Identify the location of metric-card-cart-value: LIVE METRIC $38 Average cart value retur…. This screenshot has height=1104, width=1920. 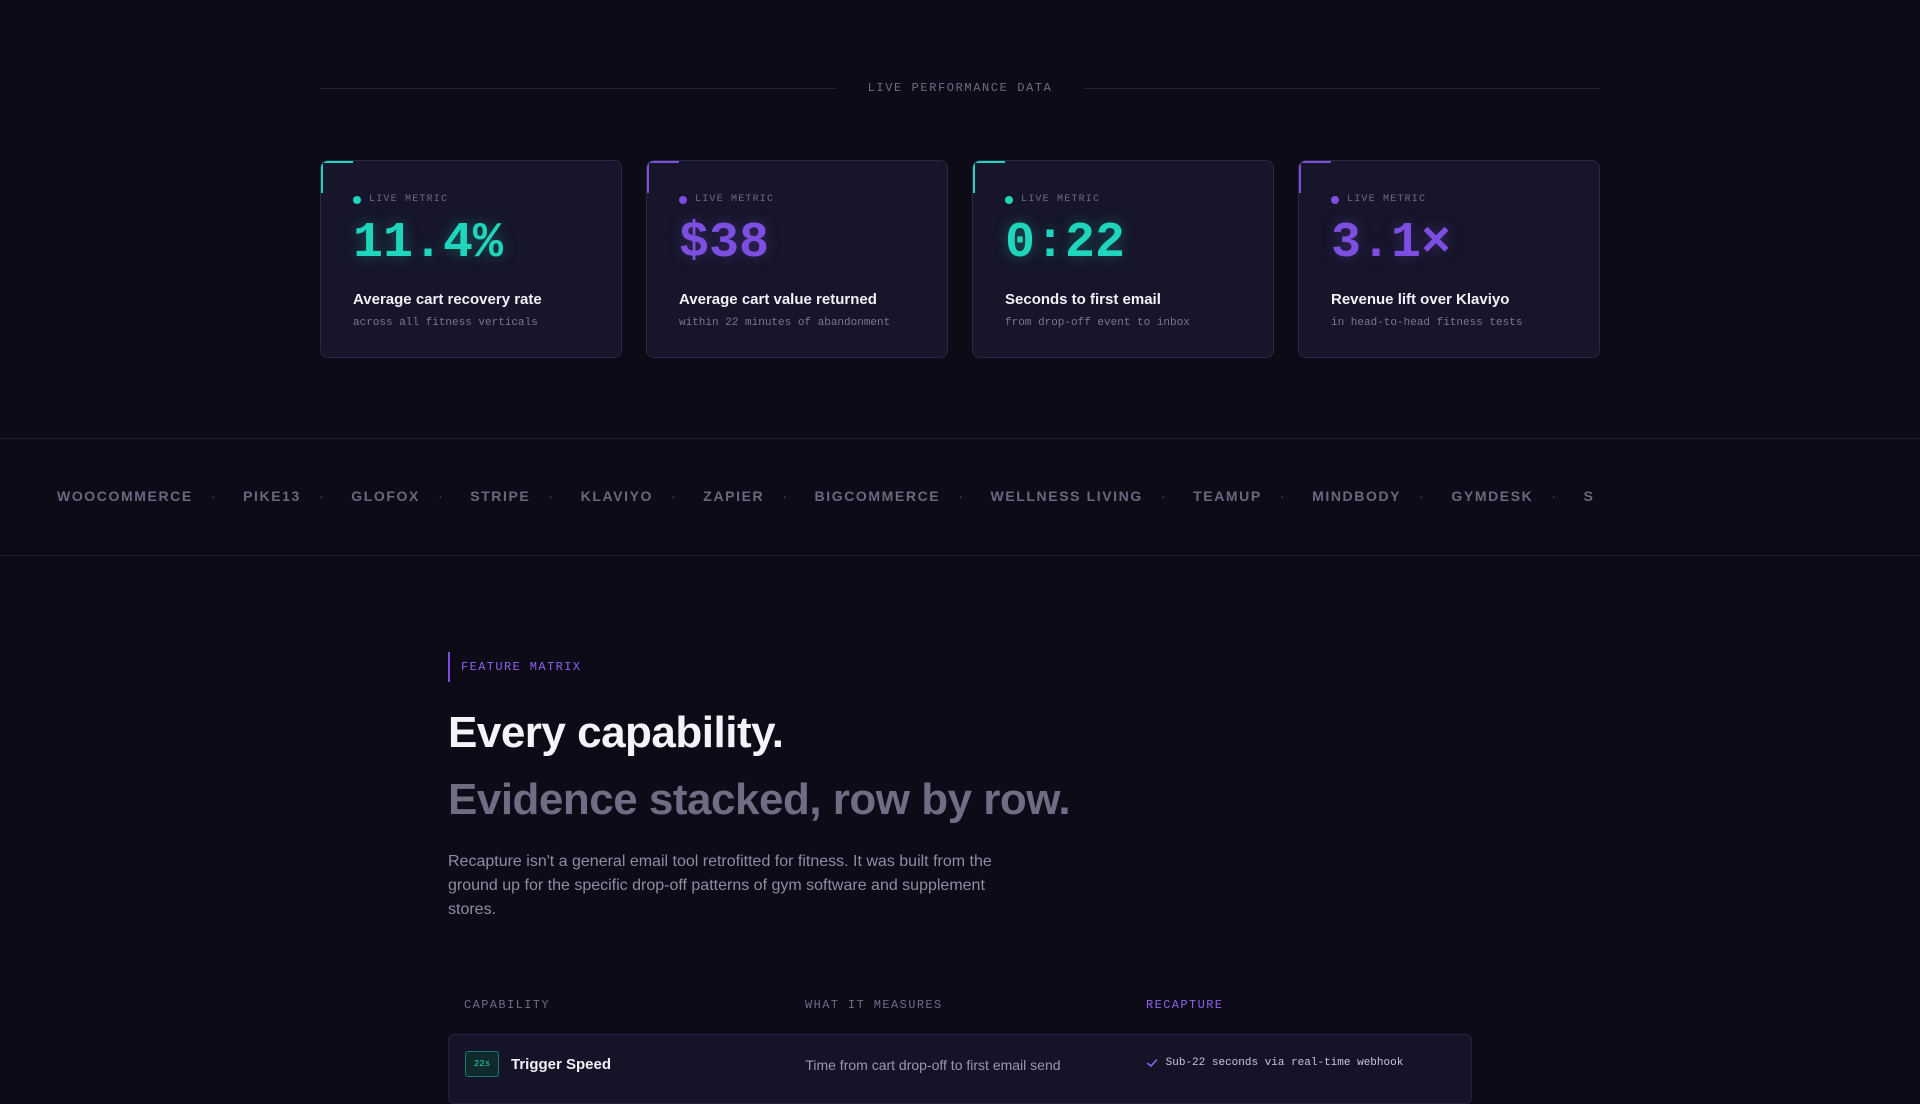
(797, 259).